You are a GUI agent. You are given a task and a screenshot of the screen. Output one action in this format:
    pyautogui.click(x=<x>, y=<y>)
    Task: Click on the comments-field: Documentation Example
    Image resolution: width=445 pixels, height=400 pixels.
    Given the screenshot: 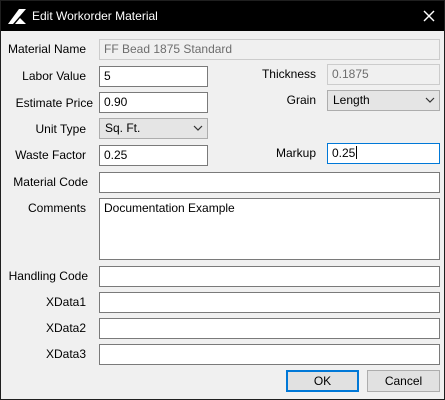 What is the action you would take?
    pyautogui.click(x=269, y=229)
    